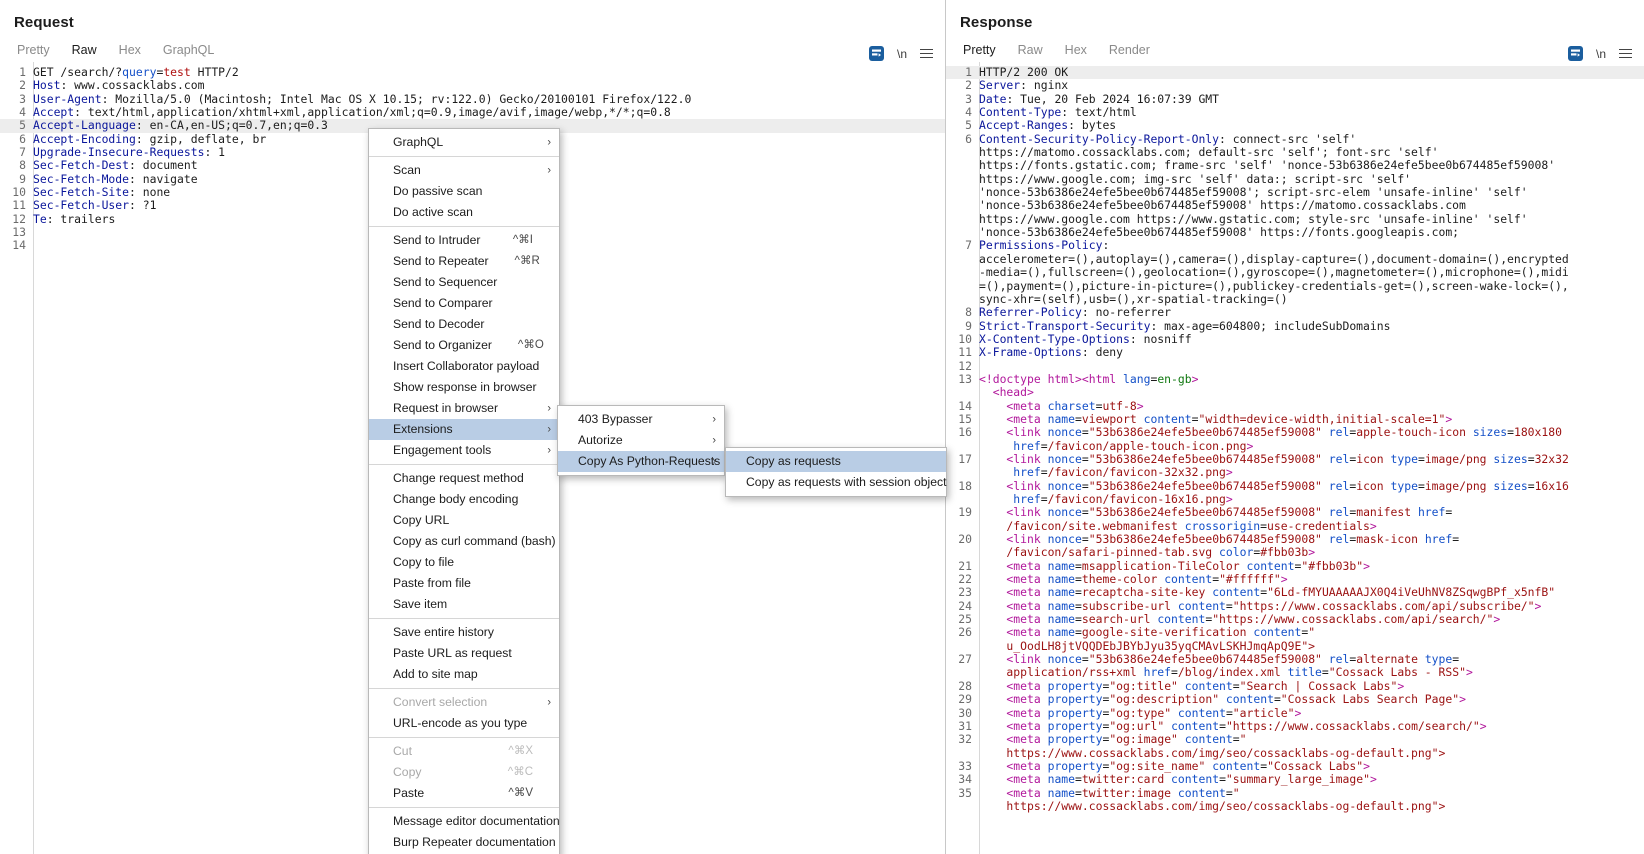 This screenshot has width=1644, height=854. I want to click on python-submenu-item-copy-as-requests: Copy as requests, so click(836, 461).